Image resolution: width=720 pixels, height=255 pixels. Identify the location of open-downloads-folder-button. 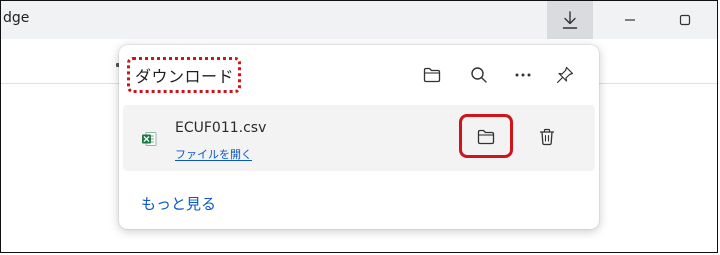
(432, 75).